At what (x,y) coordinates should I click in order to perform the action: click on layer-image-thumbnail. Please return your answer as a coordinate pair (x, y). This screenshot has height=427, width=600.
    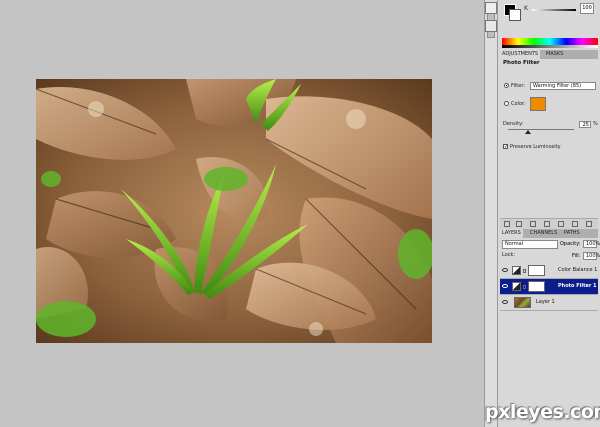
    Looking at the image, I should click on (522, 302).